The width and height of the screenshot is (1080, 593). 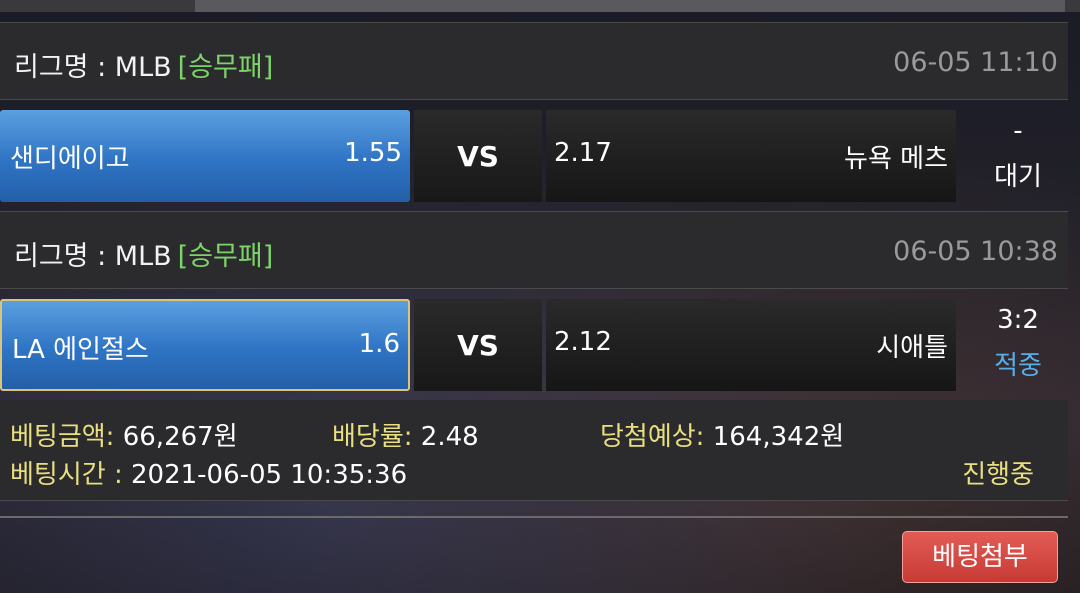 I want to click on bet-time-label: 베팅시간 :, so click(x=66, y=475).